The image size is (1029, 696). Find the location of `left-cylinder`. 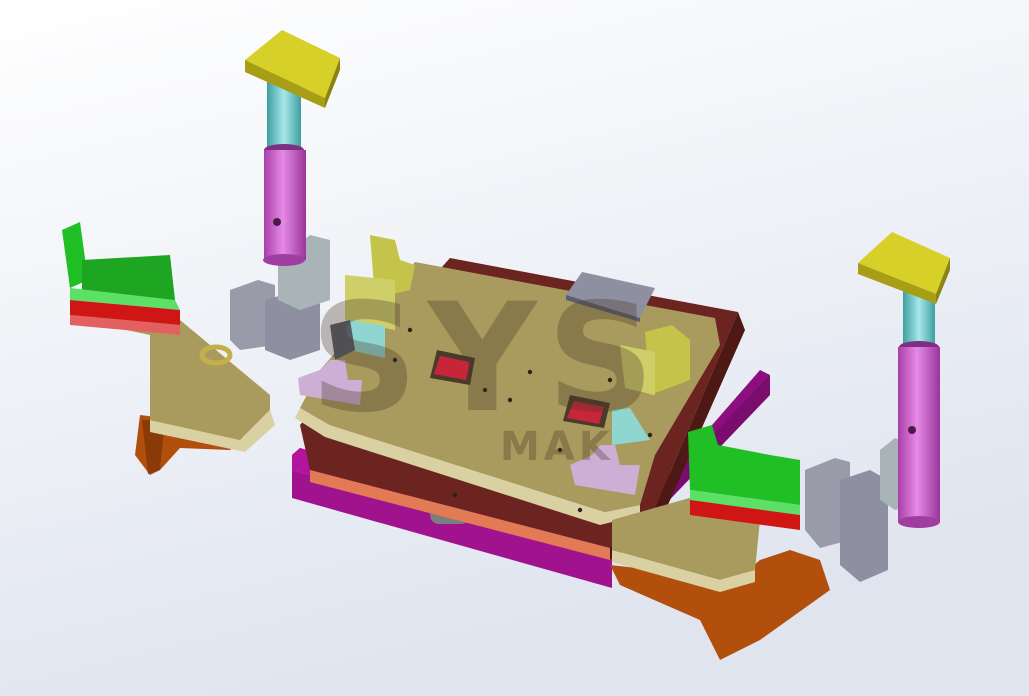

left-cylinder is located at coordinates (284, 170).